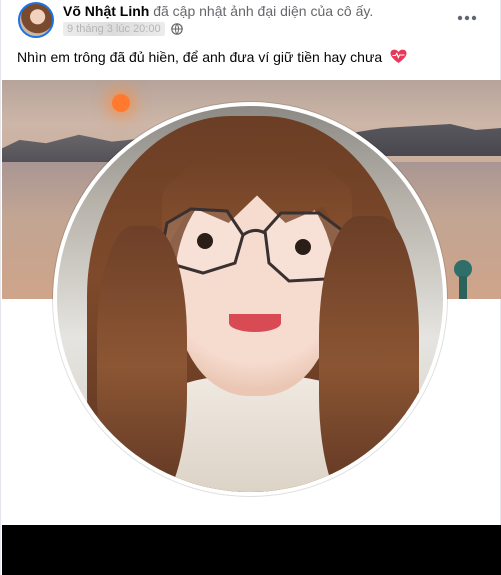 The width and height of the screenshot is (501, 575). I want to click on hair-left-graphic, so click(142, 359).